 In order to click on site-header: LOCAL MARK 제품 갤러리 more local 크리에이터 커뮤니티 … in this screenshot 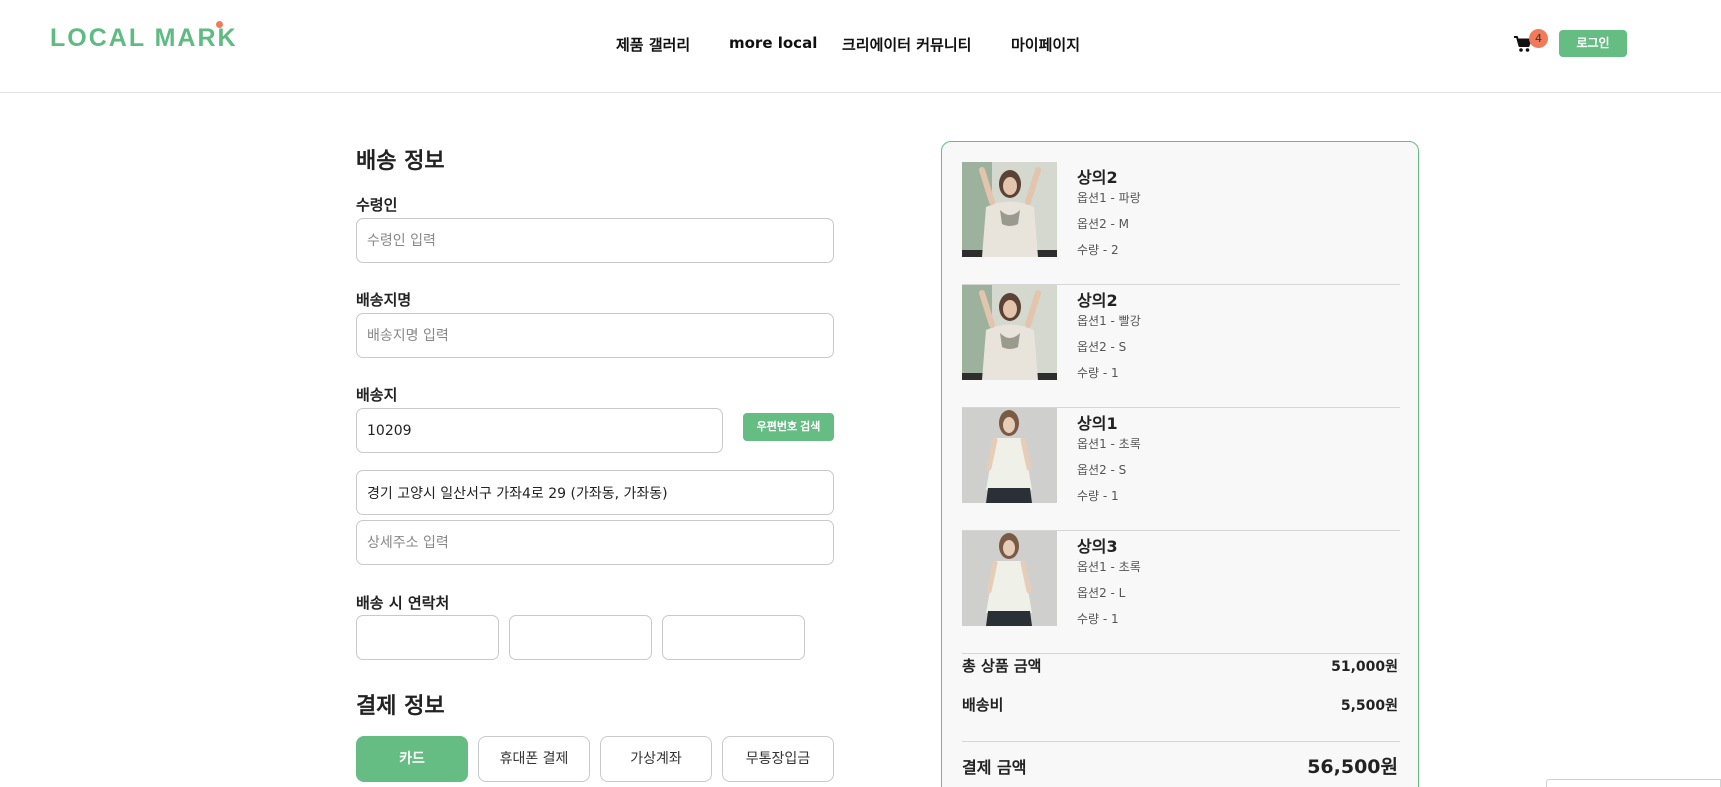, I will do `click(860, 46)`.